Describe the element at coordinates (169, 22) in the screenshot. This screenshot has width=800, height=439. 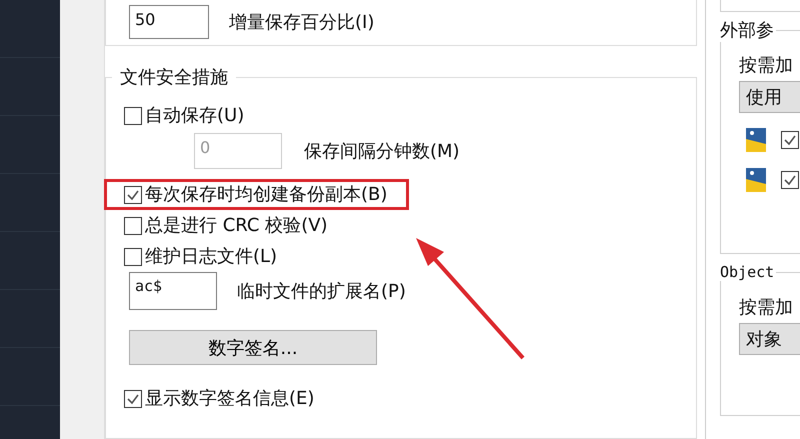
I see `input-field: 50` at that location.